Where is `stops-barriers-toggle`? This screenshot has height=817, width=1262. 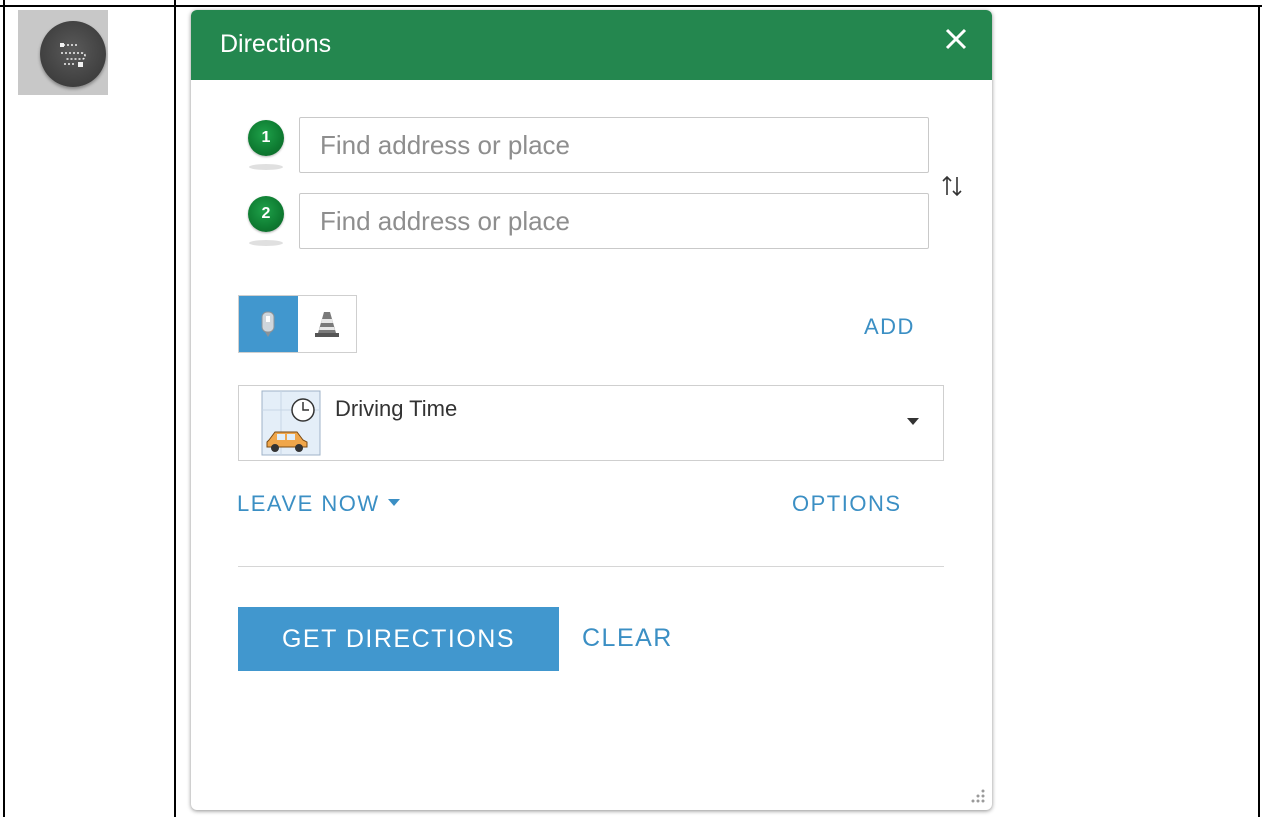
stops-barriers-toggle is located at coordinates (297, 324).